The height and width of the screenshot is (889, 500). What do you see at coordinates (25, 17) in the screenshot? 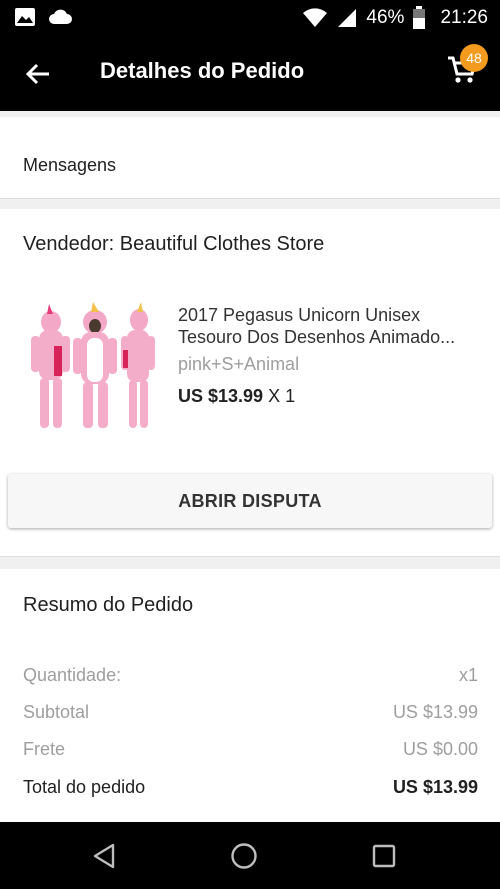
I see `image-icon` at bounding box center [25, 17].